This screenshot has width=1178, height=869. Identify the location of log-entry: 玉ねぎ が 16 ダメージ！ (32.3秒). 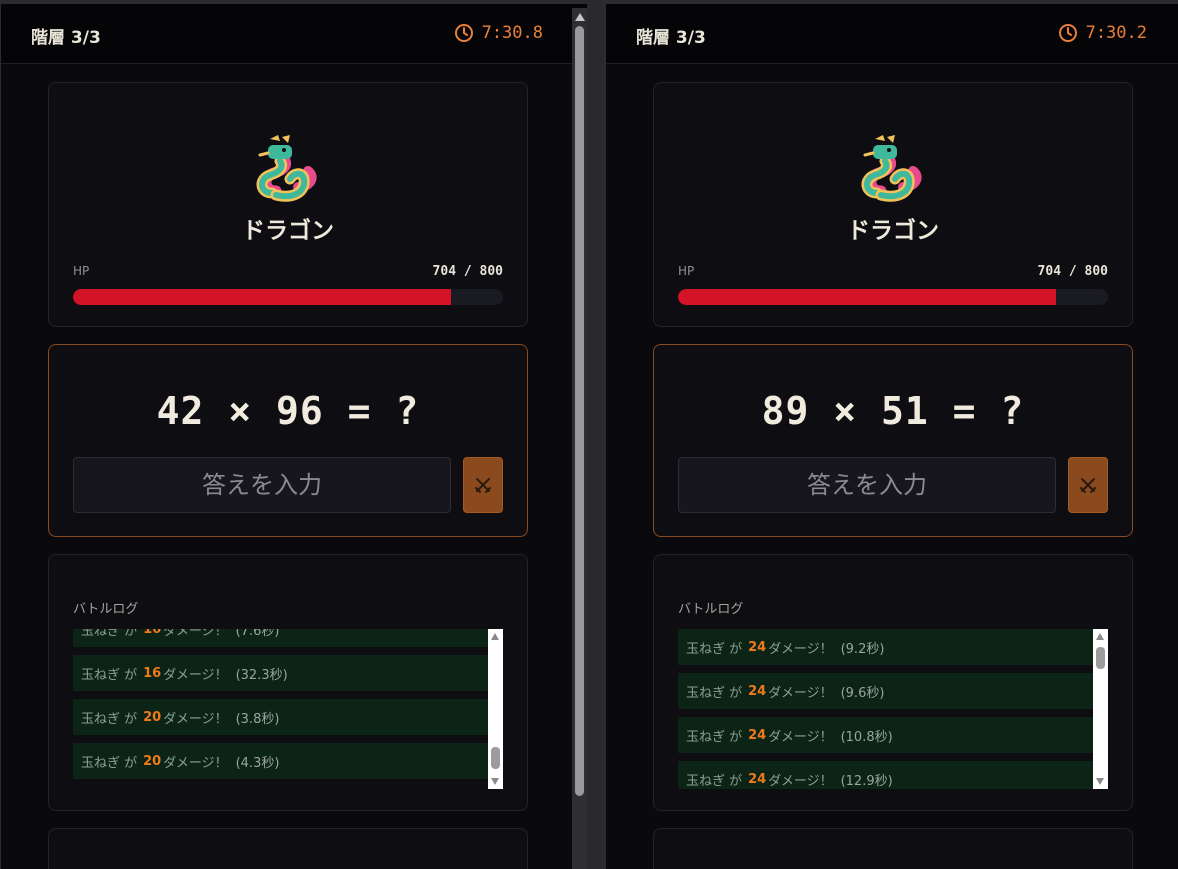
(280, 673).